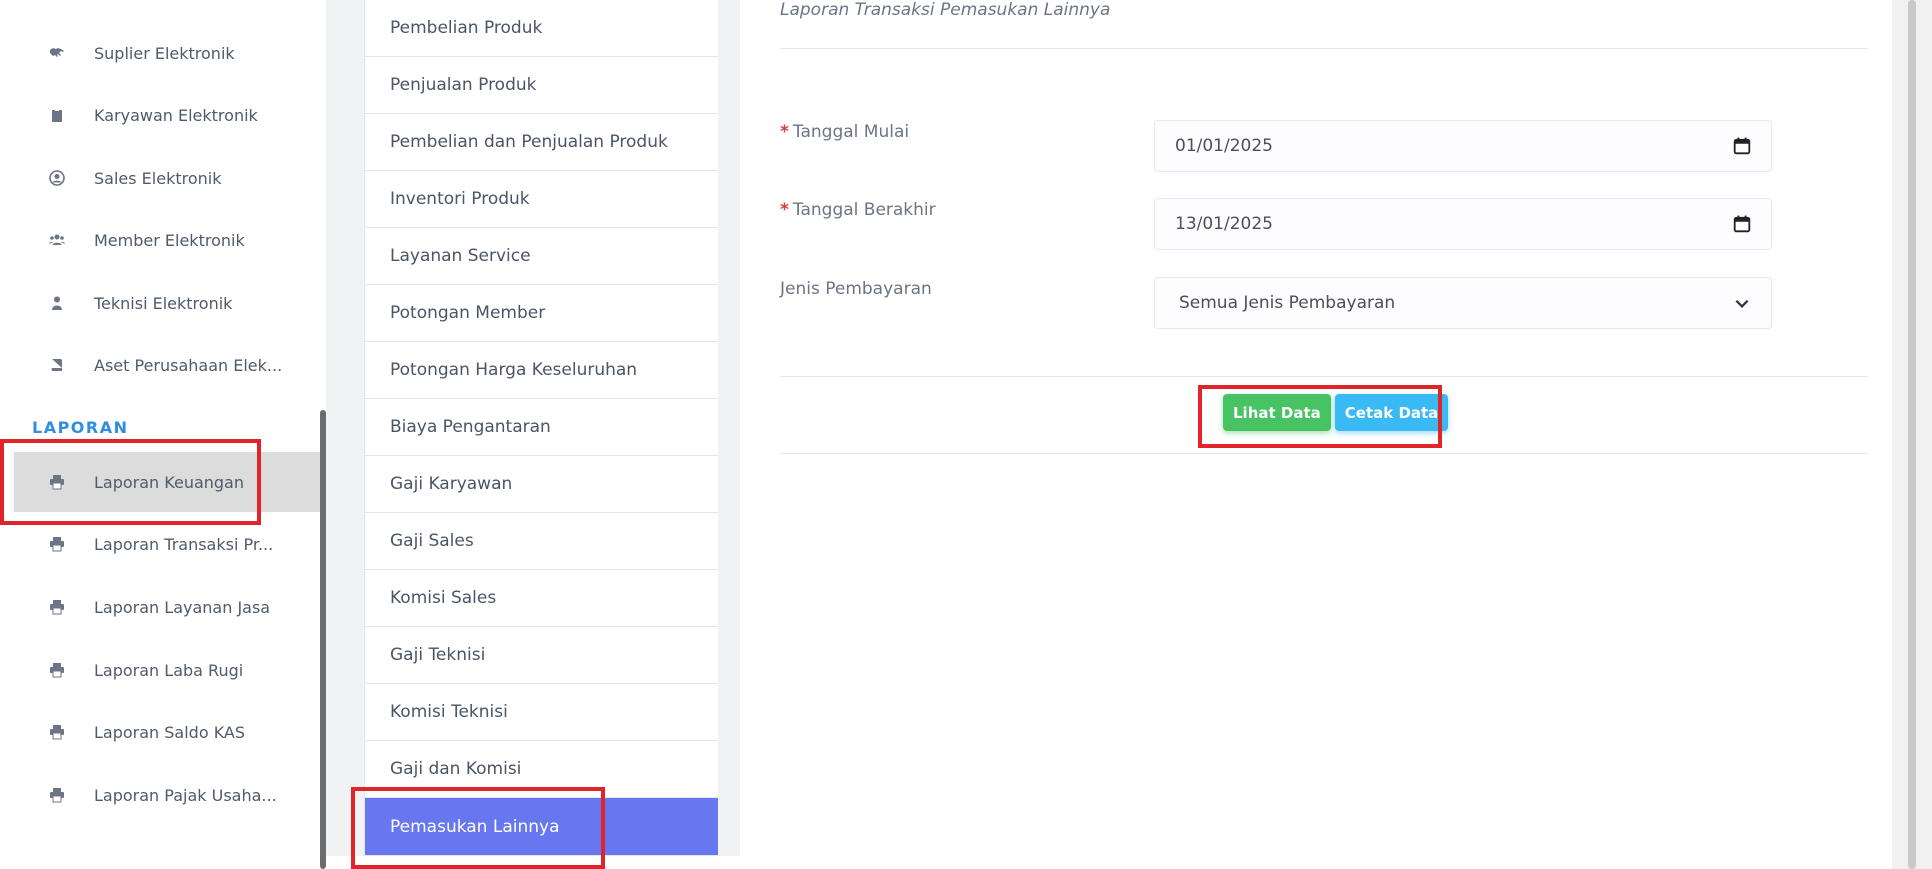 The width and height of the screenshot is (1932, 869). What do you see at coordinates (158, 178) in the screenshot?
I see `sidebar-item-label: Sales Elektronik` at bounding box center [158, 178].